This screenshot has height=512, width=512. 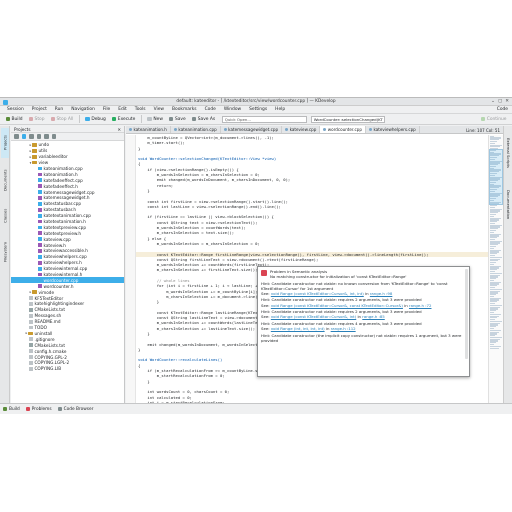 I want to click on tree-item-label: variableeditor, so click(x=53, y=157).